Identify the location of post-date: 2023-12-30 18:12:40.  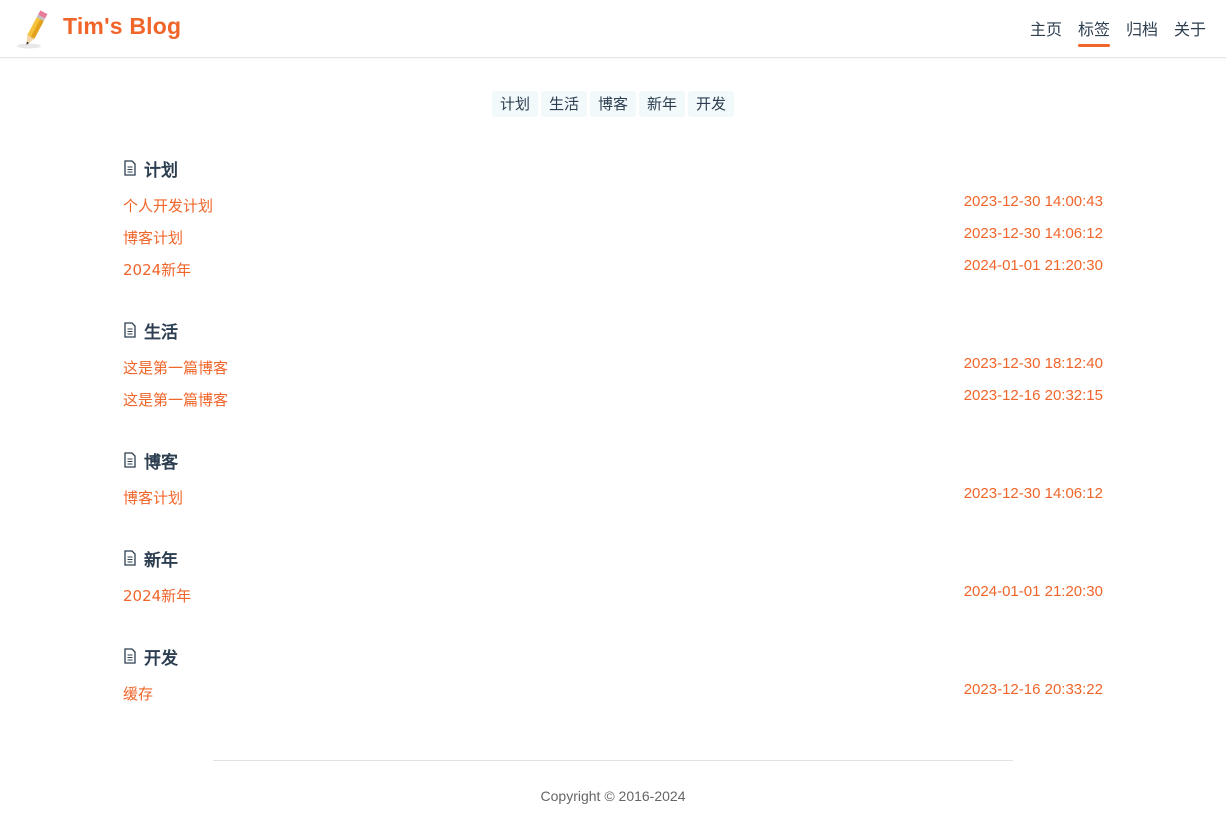
(1033, 363).